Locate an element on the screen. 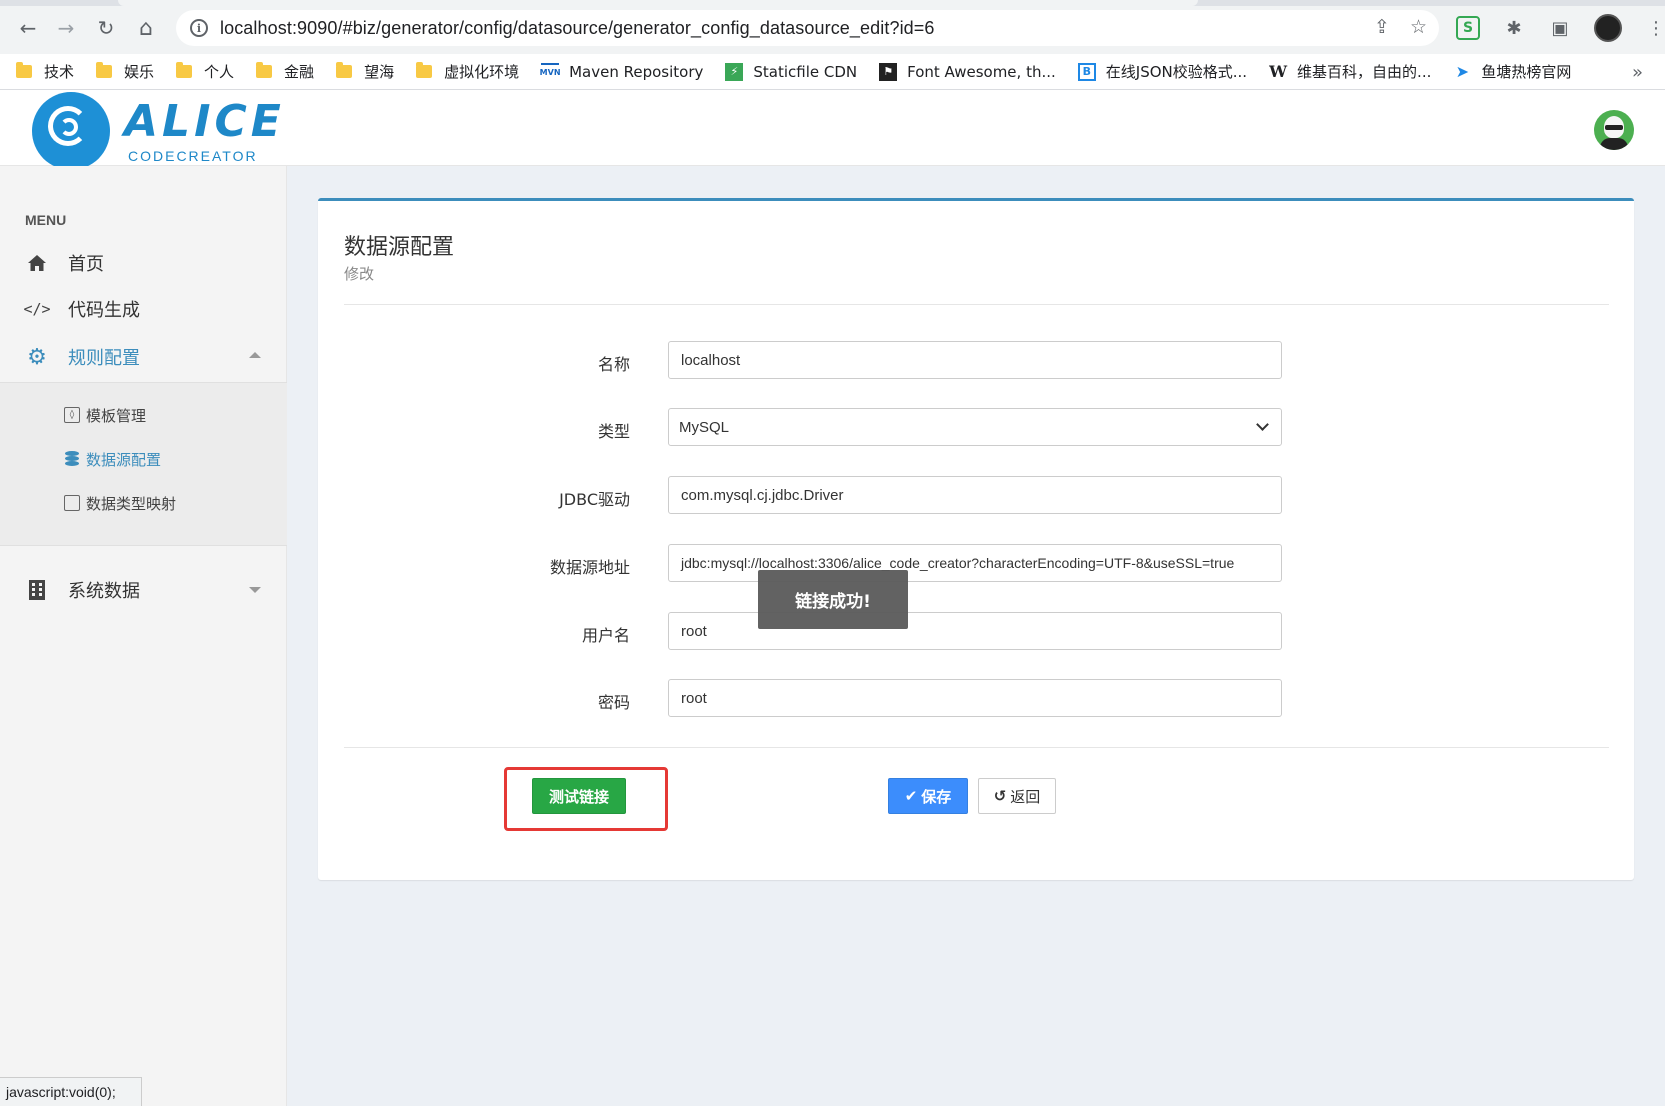  fish-icon: ➤ is located at coordinates (1462, 71).